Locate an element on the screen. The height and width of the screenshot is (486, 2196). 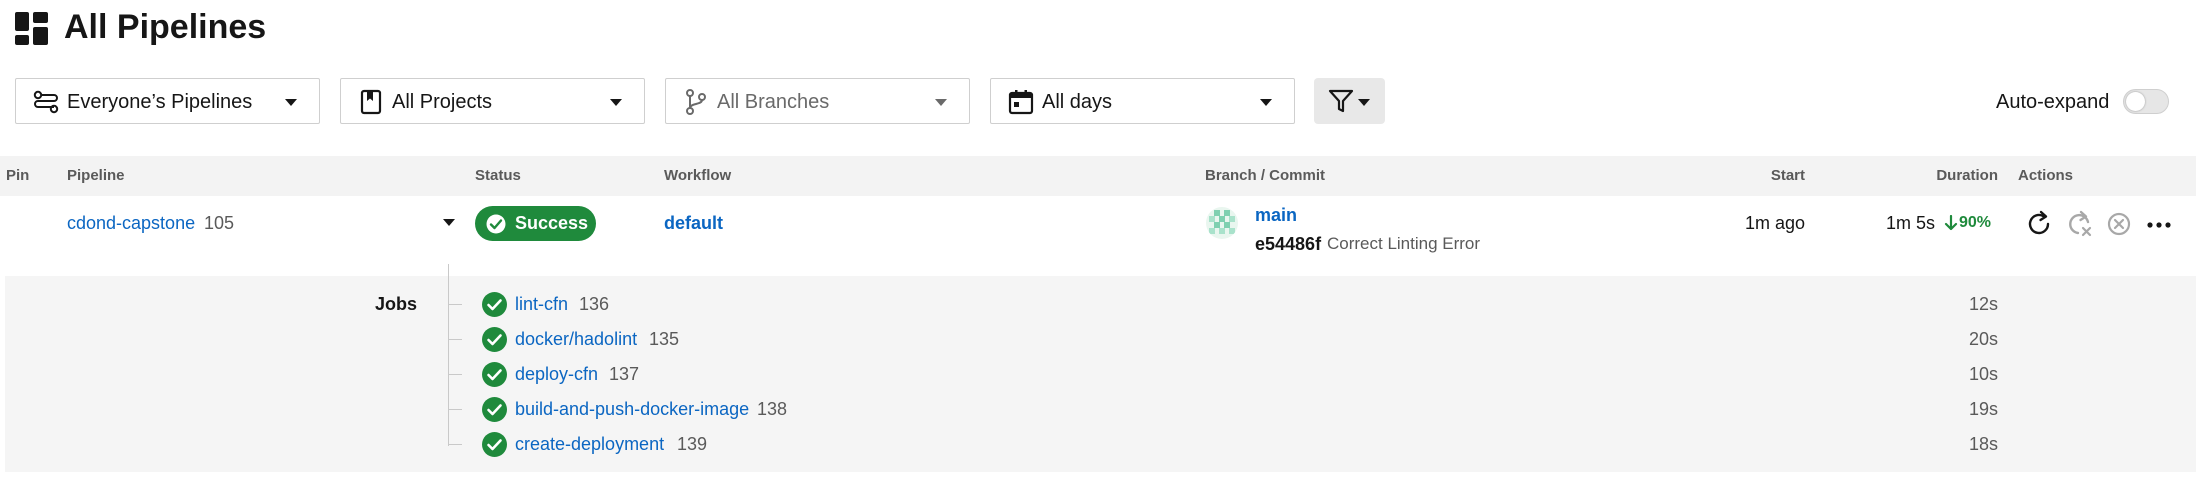
advanced-filter-button is located at coordinates (1349, 101).